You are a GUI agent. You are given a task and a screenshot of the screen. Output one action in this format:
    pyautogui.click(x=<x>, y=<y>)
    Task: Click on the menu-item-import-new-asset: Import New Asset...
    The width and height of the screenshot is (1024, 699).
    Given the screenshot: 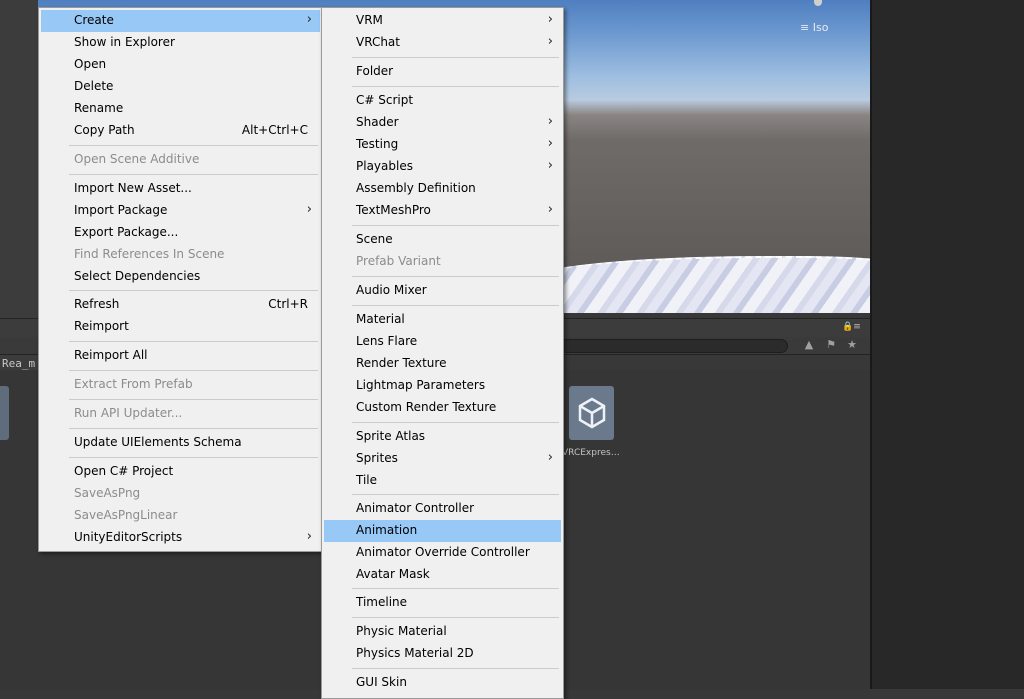 What is the action you would take?
    pyautogui.click(x=180, y=189)
    